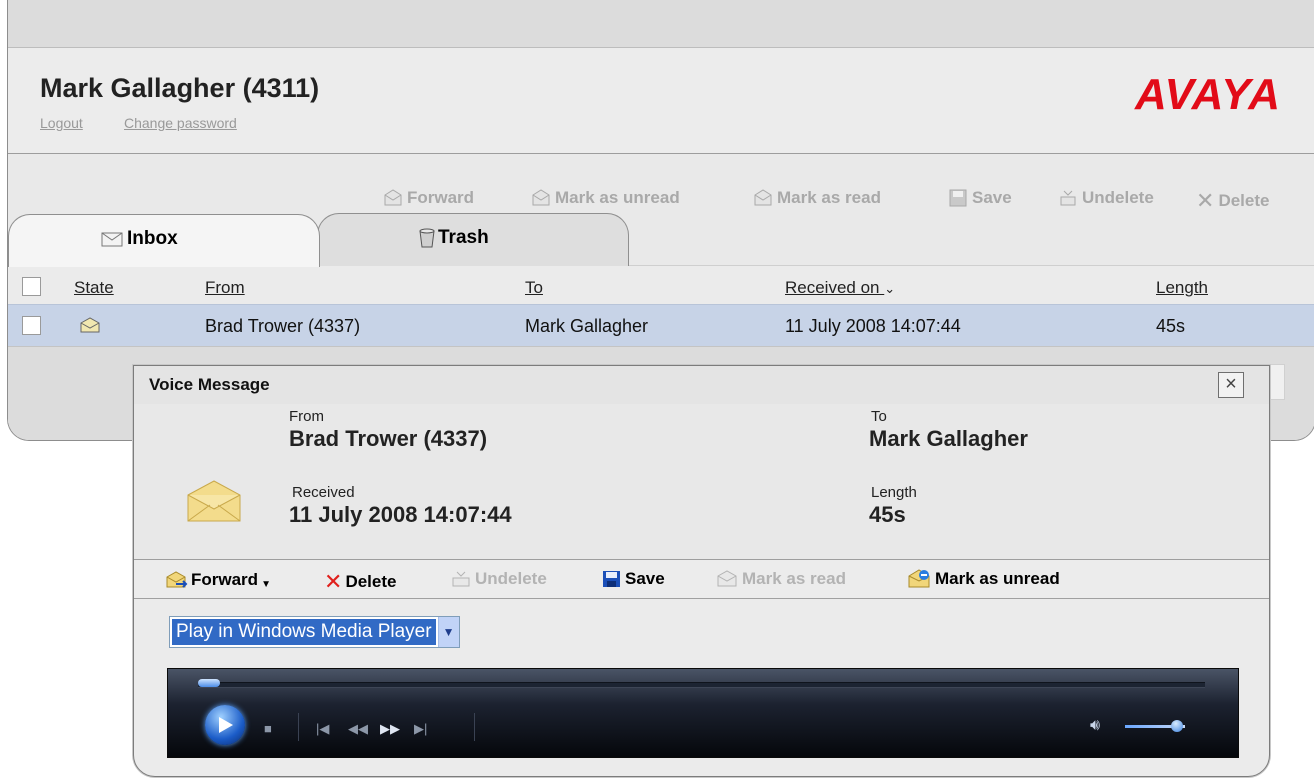 The image size is (1314, 778). What do you see at coordinates (358, 729) in the screenshot?
I see `rewind-icon: ◀◀` at bounding box center [358, 729].